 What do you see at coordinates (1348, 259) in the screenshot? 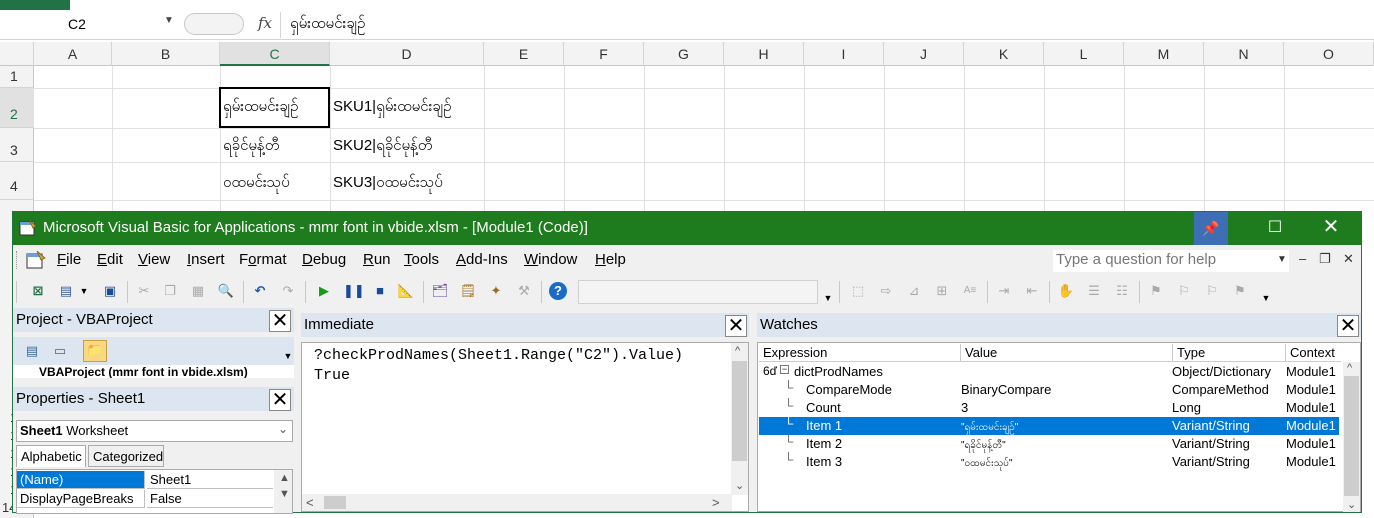
I see `mdi-close-icon: ✕` at bounding box center [1348, 259].